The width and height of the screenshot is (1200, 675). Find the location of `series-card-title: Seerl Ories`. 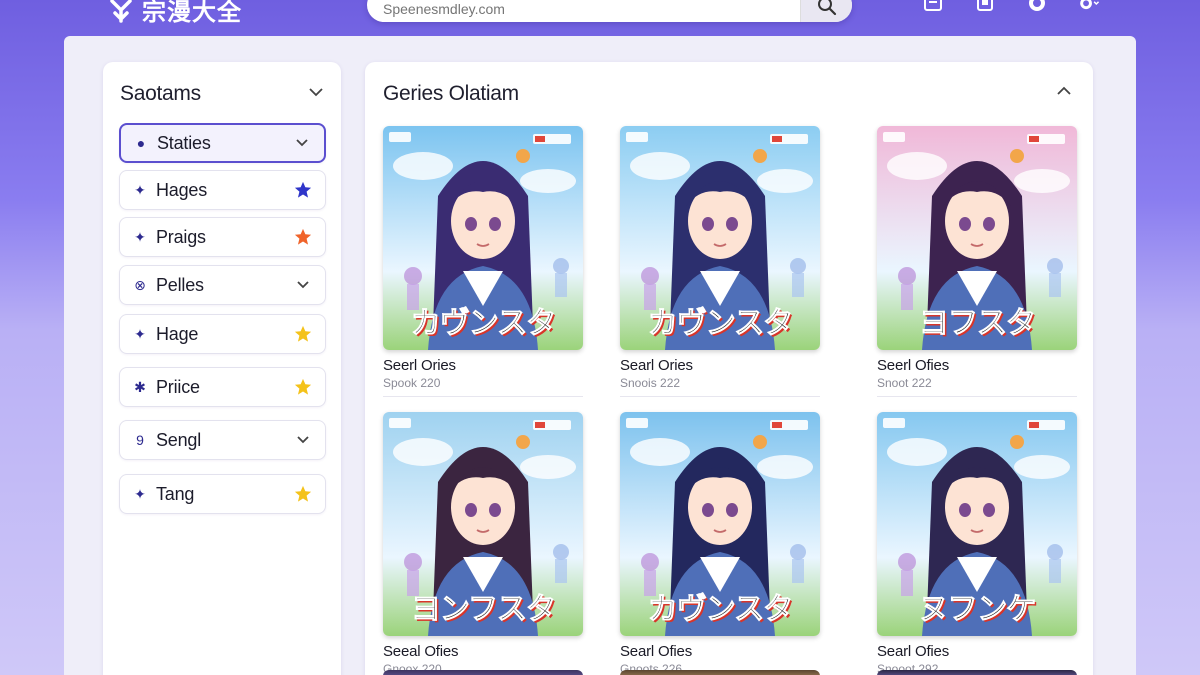

series-card-title: Seerl Ories is located at coordinates (483, 365).